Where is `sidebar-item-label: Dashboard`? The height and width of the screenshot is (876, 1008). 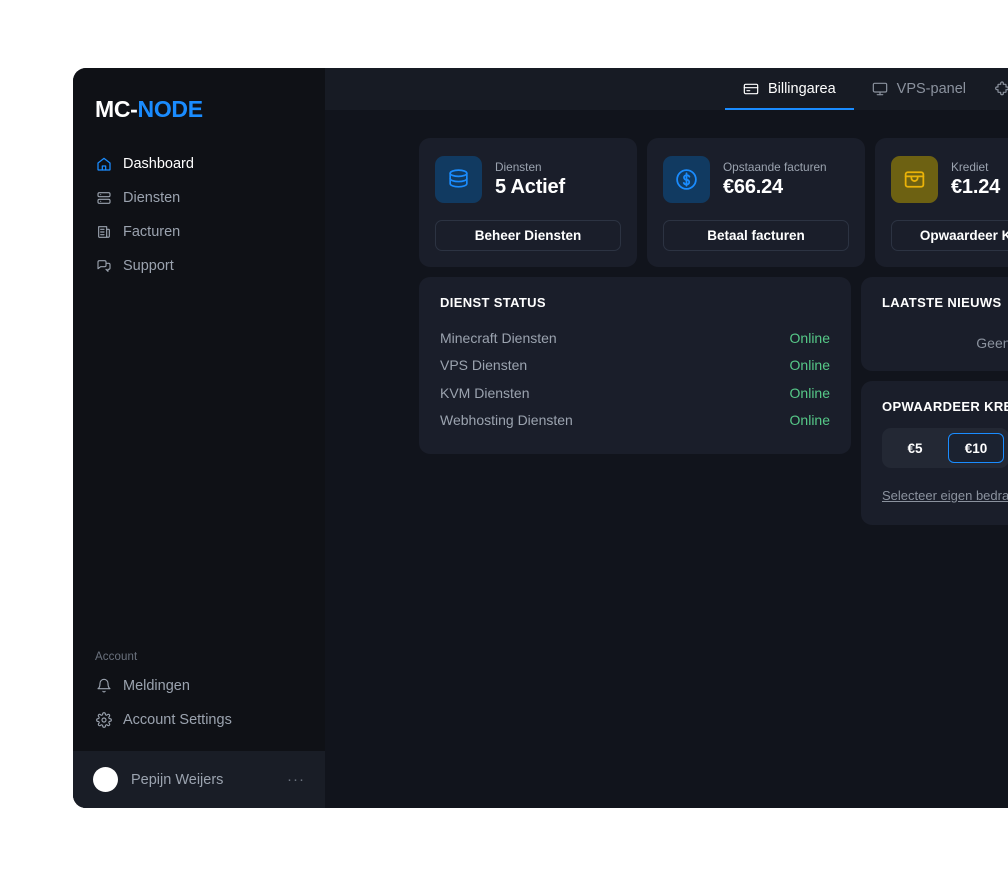
sidebar-item-label: Dashboard is located at coordinates (158, 164).